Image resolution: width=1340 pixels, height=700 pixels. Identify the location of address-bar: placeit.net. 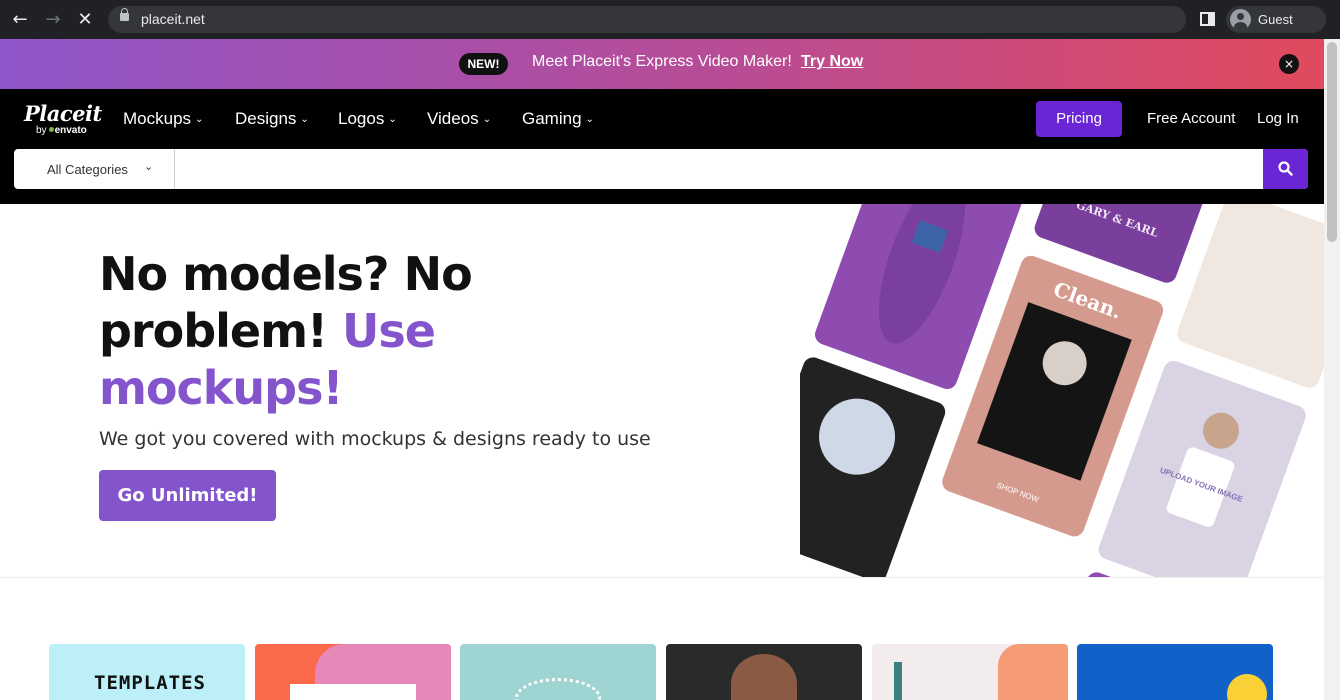
(647, 19).